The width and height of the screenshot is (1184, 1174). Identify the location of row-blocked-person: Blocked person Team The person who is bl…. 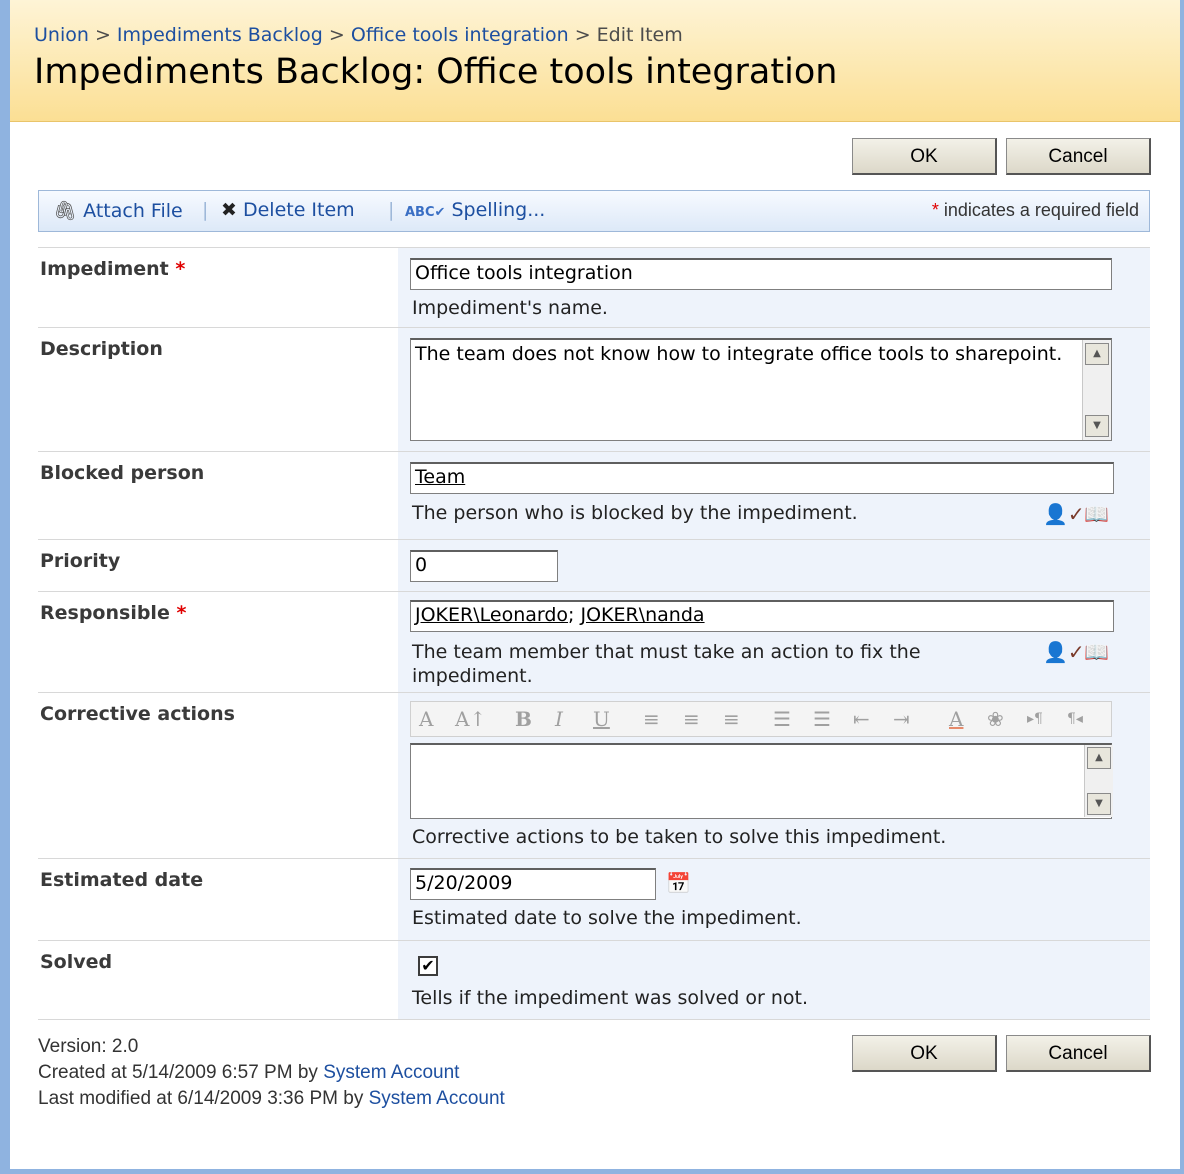
(594, 495).